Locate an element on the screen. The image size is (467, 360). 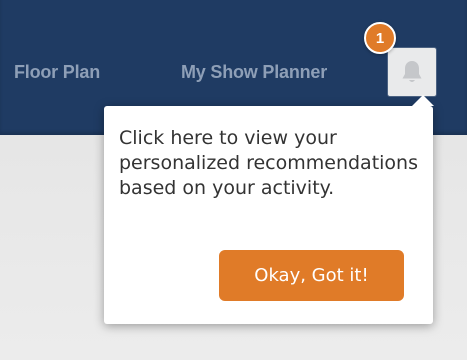
tour-step-badge: 1 is located at coordinates (380, 38).